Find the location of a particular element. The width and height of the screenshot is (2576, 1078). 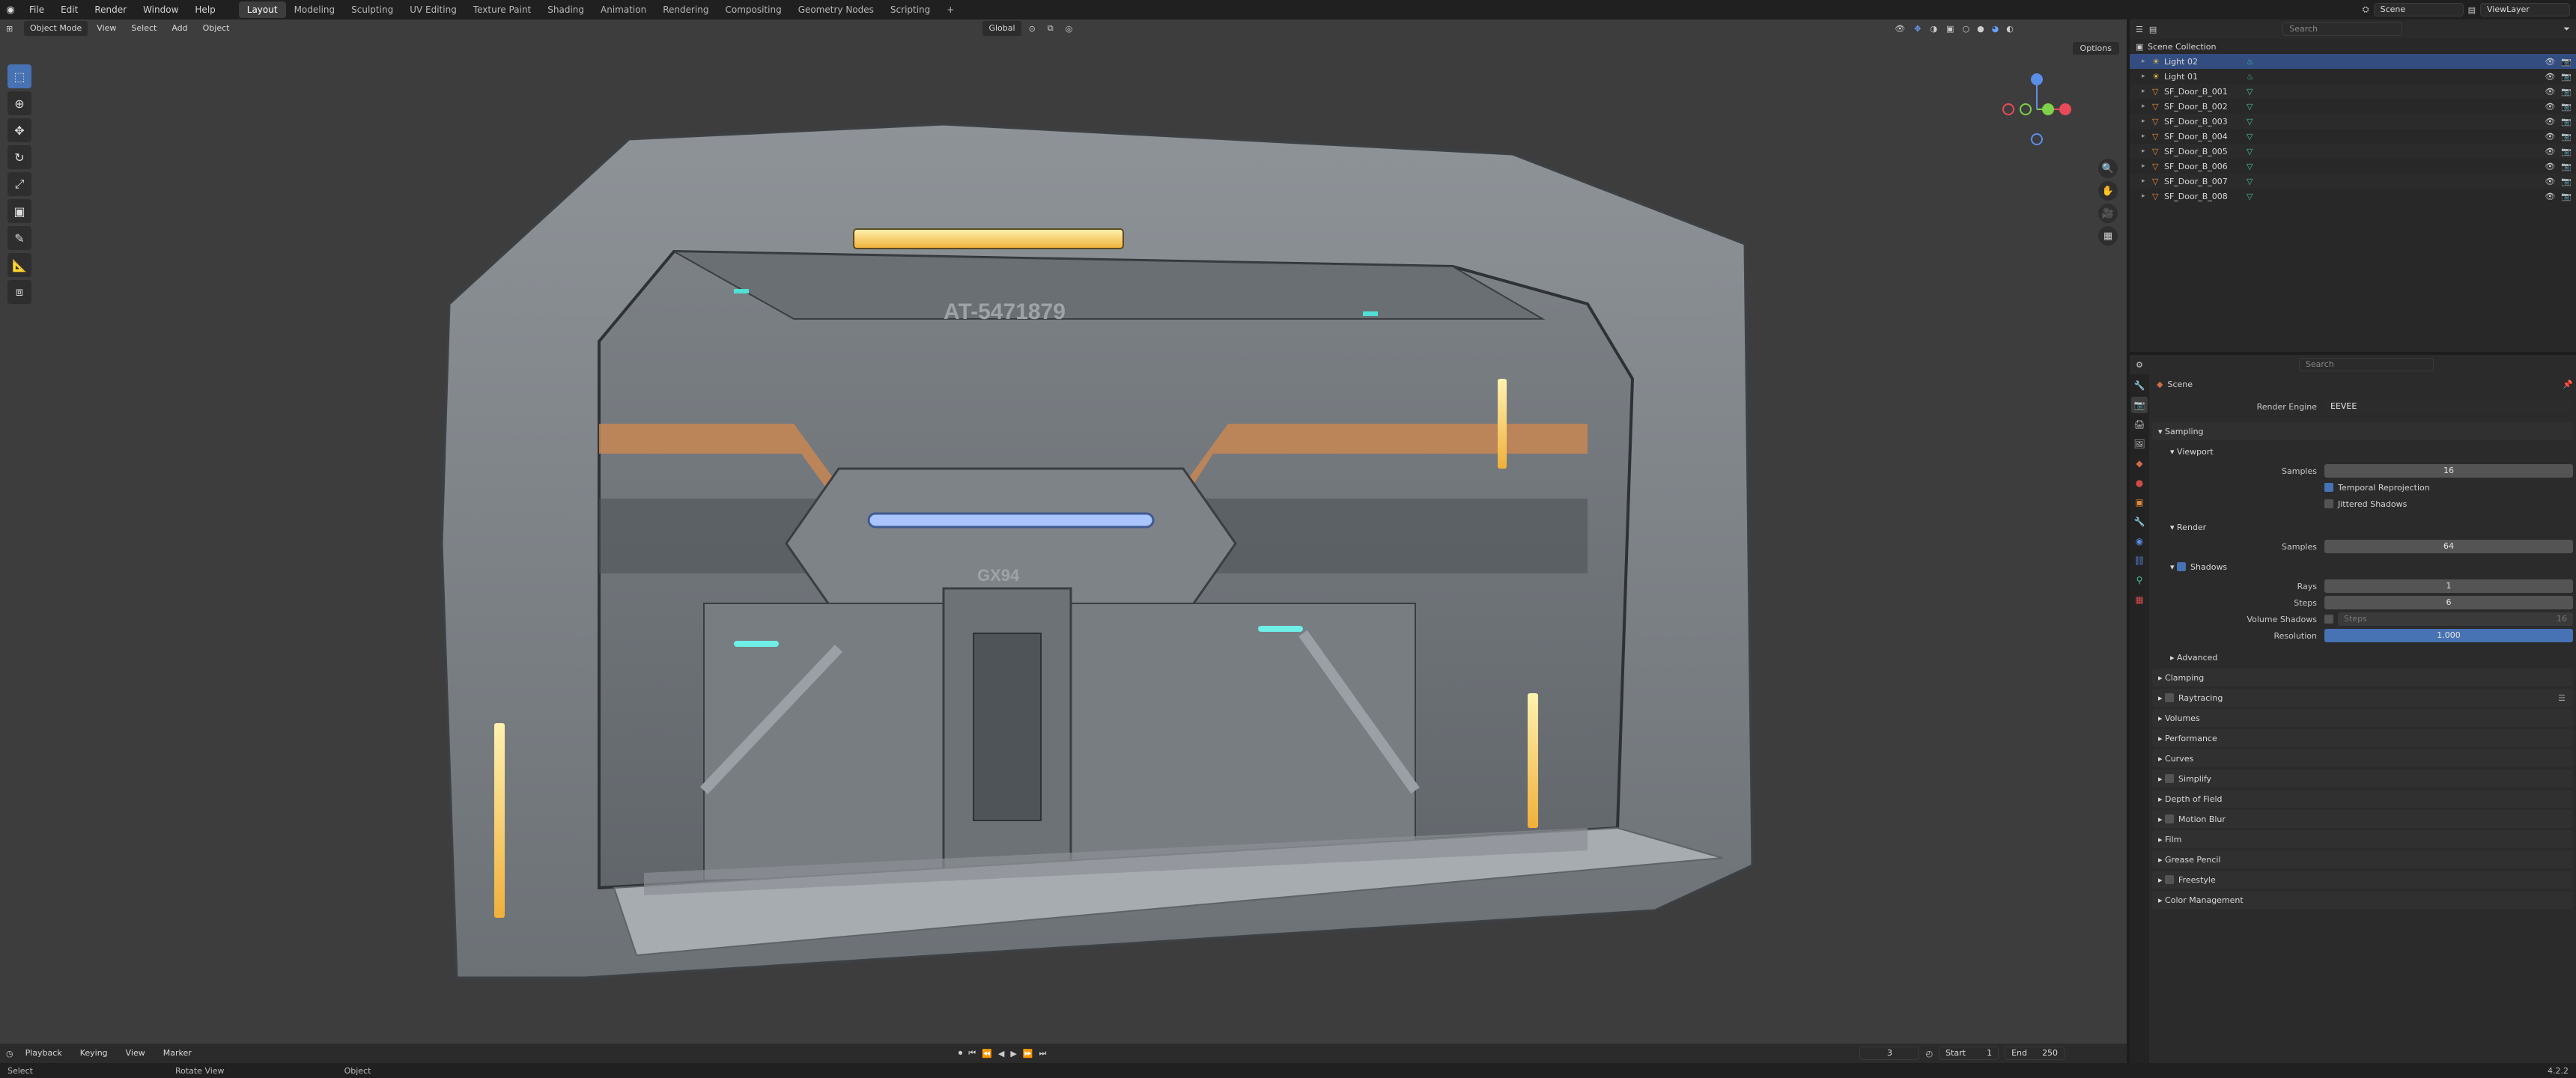

pan-hand-icon: ✋ is located at coordinates (2108, 191).